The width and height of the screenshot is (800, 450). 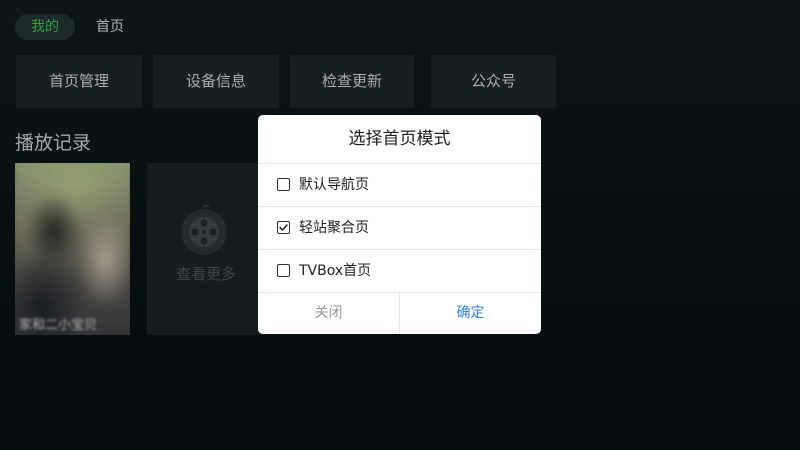 I want to click on option-label: TVBox首页, so click(x=335, y=271).